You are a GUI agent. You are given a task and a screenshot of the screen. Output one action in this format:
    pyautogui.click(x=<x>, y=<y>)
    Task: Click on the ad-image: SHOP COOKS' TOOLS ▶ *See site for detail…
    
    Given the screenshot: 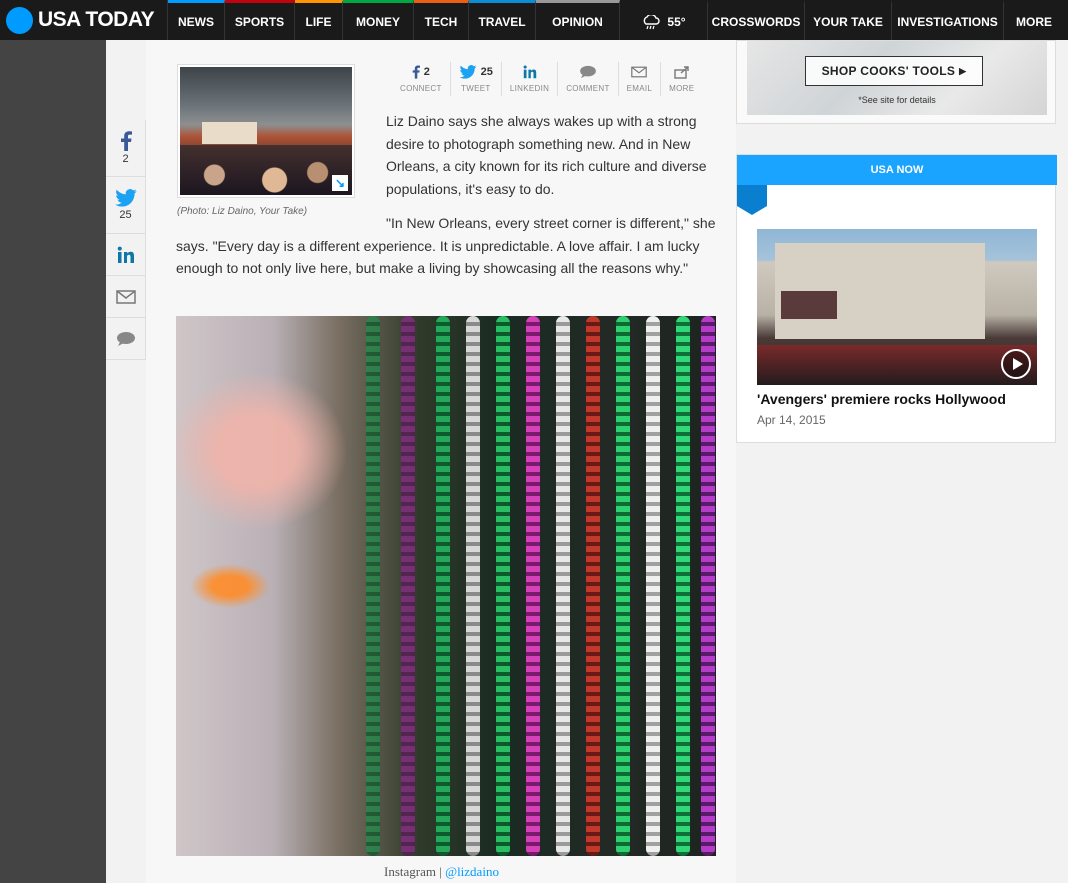 What is the action you would take?
    pyautogui.click(x=897, y=78)
    